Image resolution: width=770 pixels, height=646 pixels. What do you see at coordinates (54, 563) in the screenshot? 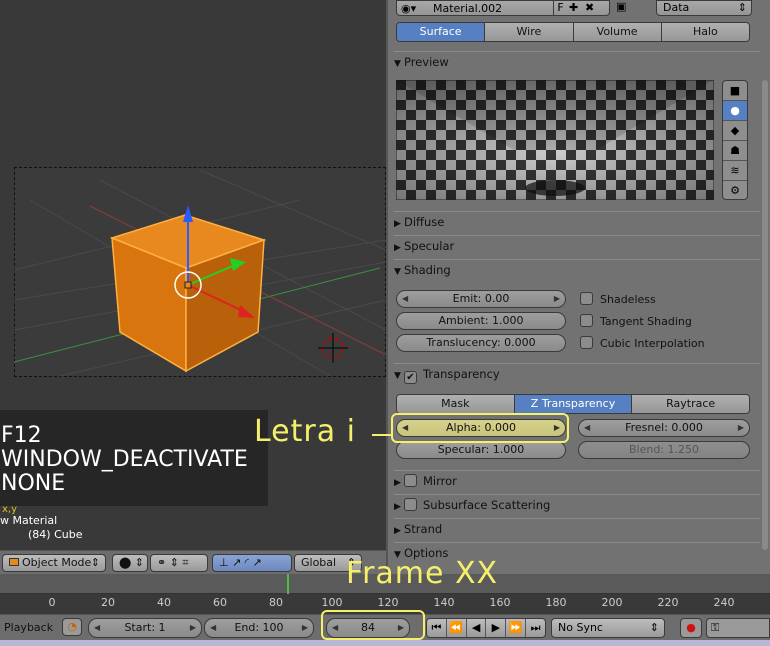
I see `mode-select: Object Mode ⇕` at bounding box center [54, 563].